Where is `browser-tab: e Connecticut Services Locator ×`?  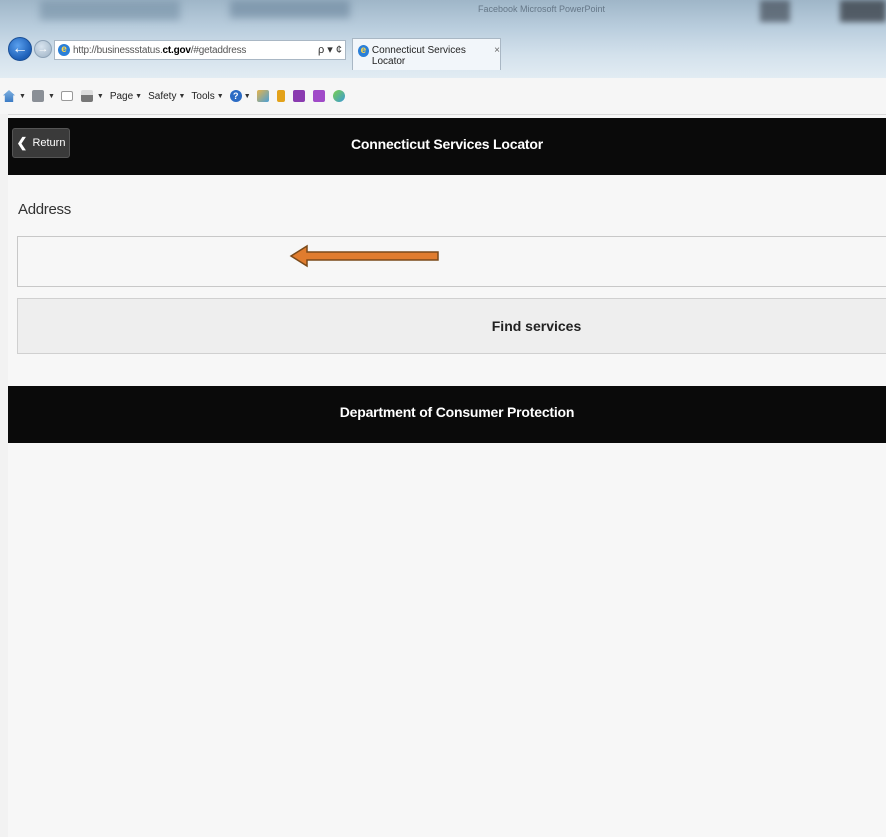 browser-tab: e Connecticut Services Locator × is located at coordinates (426, 54).